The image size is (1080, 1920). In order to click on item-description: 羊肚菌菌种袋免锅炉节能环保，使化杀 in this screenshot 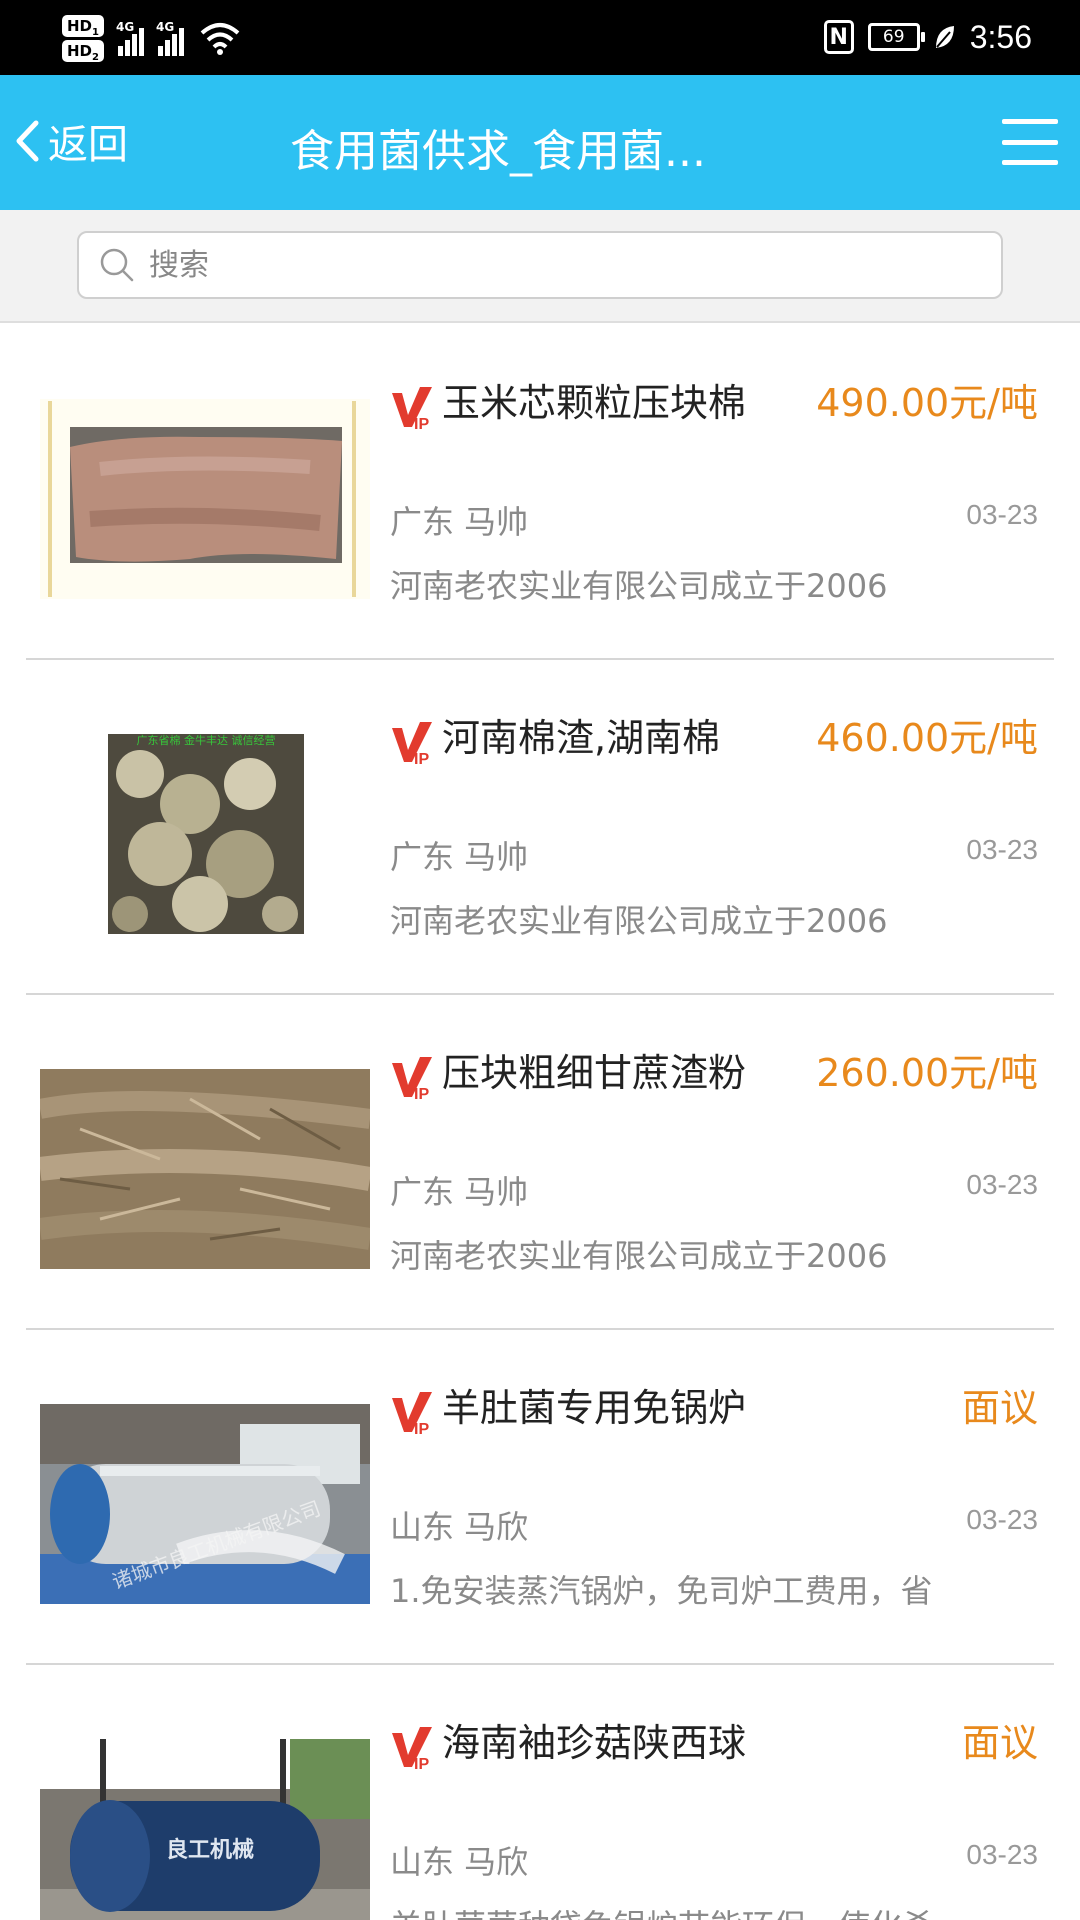, I will do `click(700, 1910)`.